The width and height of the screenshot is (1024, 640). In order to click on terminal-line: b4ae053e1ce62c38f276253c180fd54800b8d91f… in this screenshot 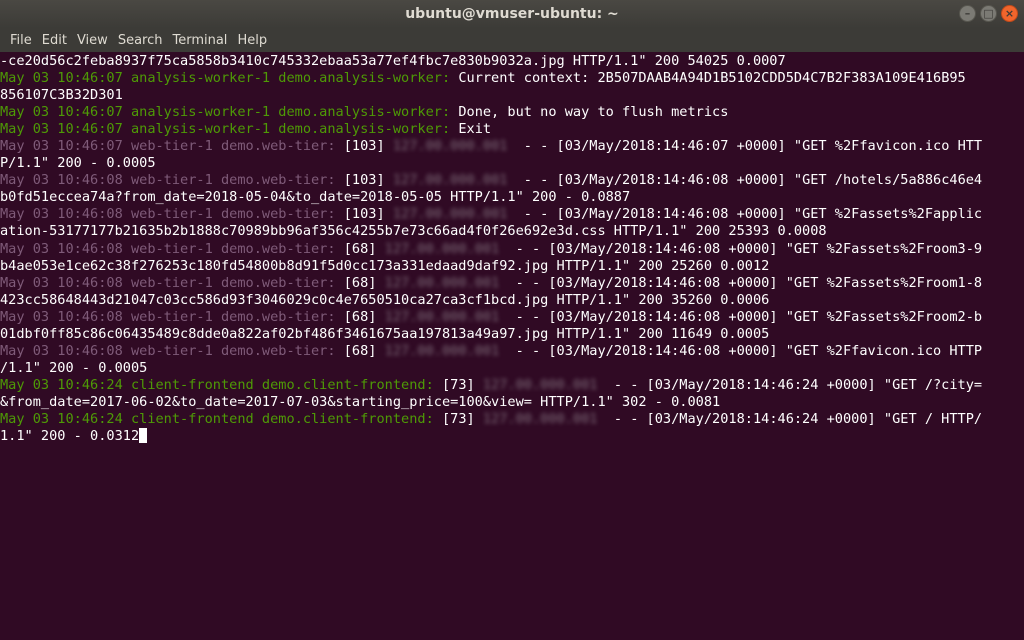, I will do `click(512, 266)`.